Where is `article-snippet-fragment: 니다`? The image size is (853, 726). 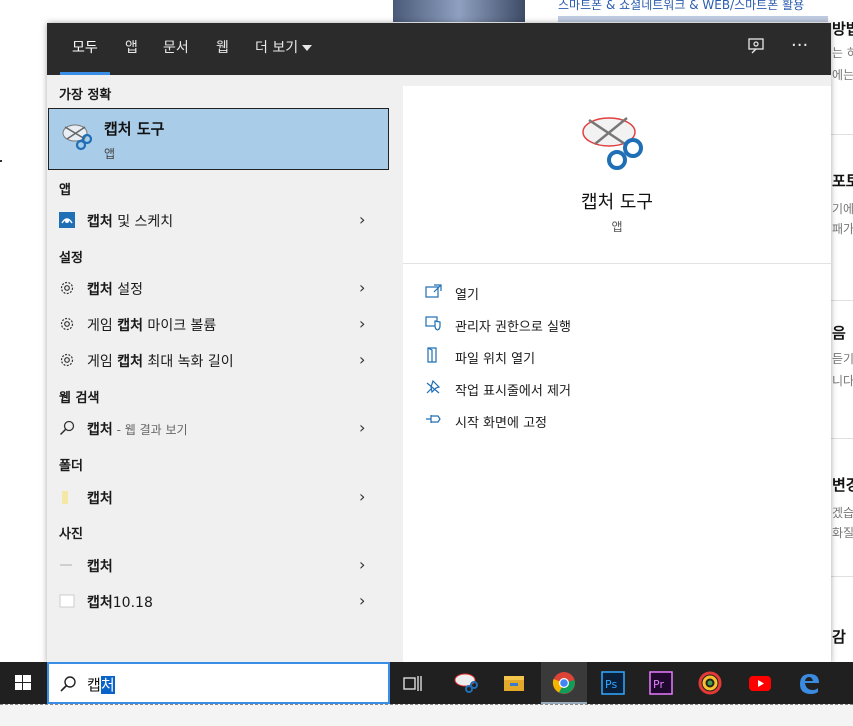
article-snippet-fragment: 니다 is located at coordinates (842, 381).